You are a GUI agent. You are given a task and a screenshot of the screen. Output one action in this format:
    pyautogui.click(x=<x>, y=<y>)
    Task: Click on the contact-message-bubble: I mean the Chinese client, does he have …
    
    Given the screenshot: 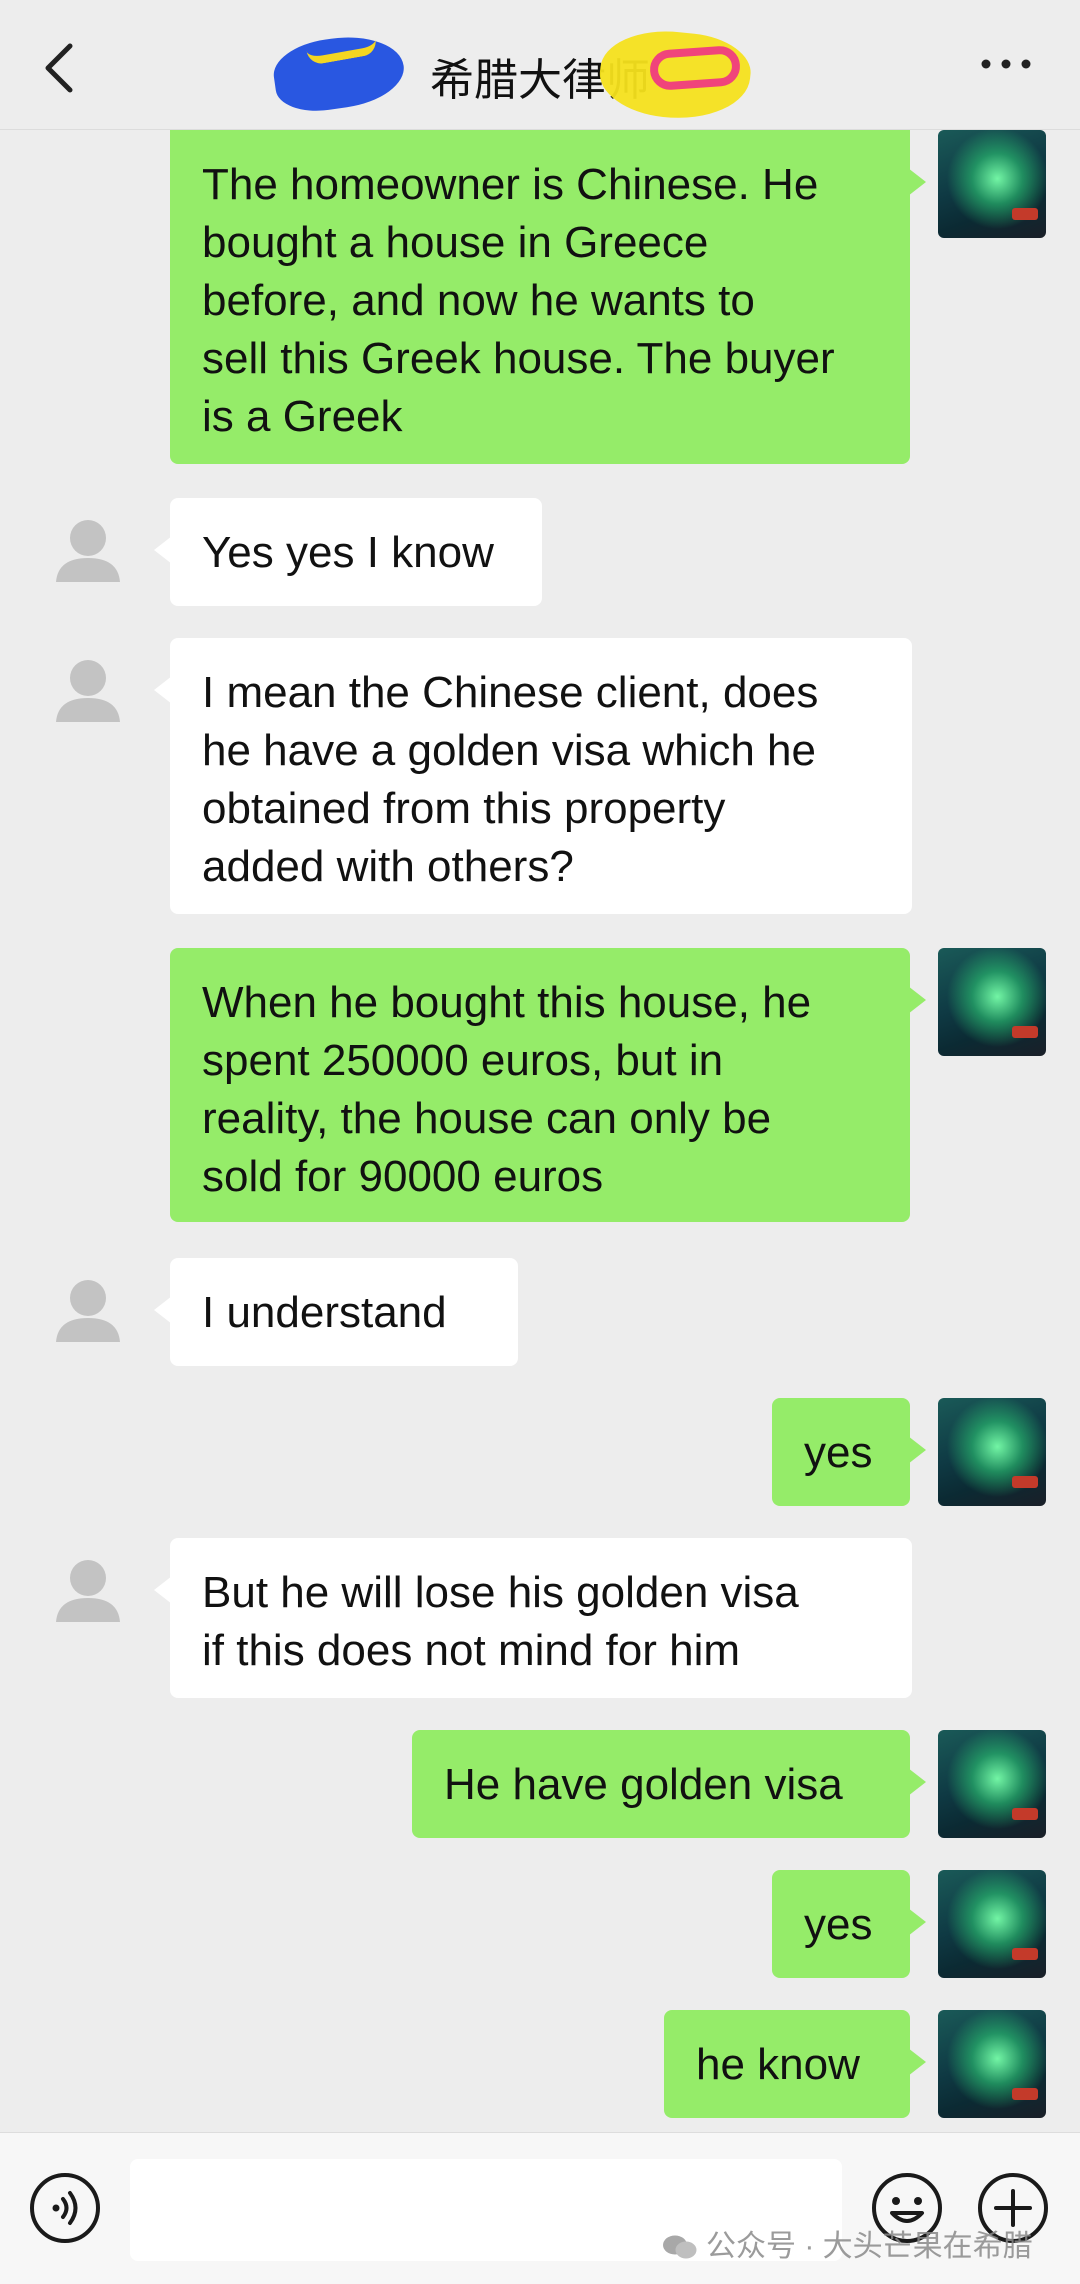 What is the action you would take?
    pyautogui.click(x=533, y=776)
    